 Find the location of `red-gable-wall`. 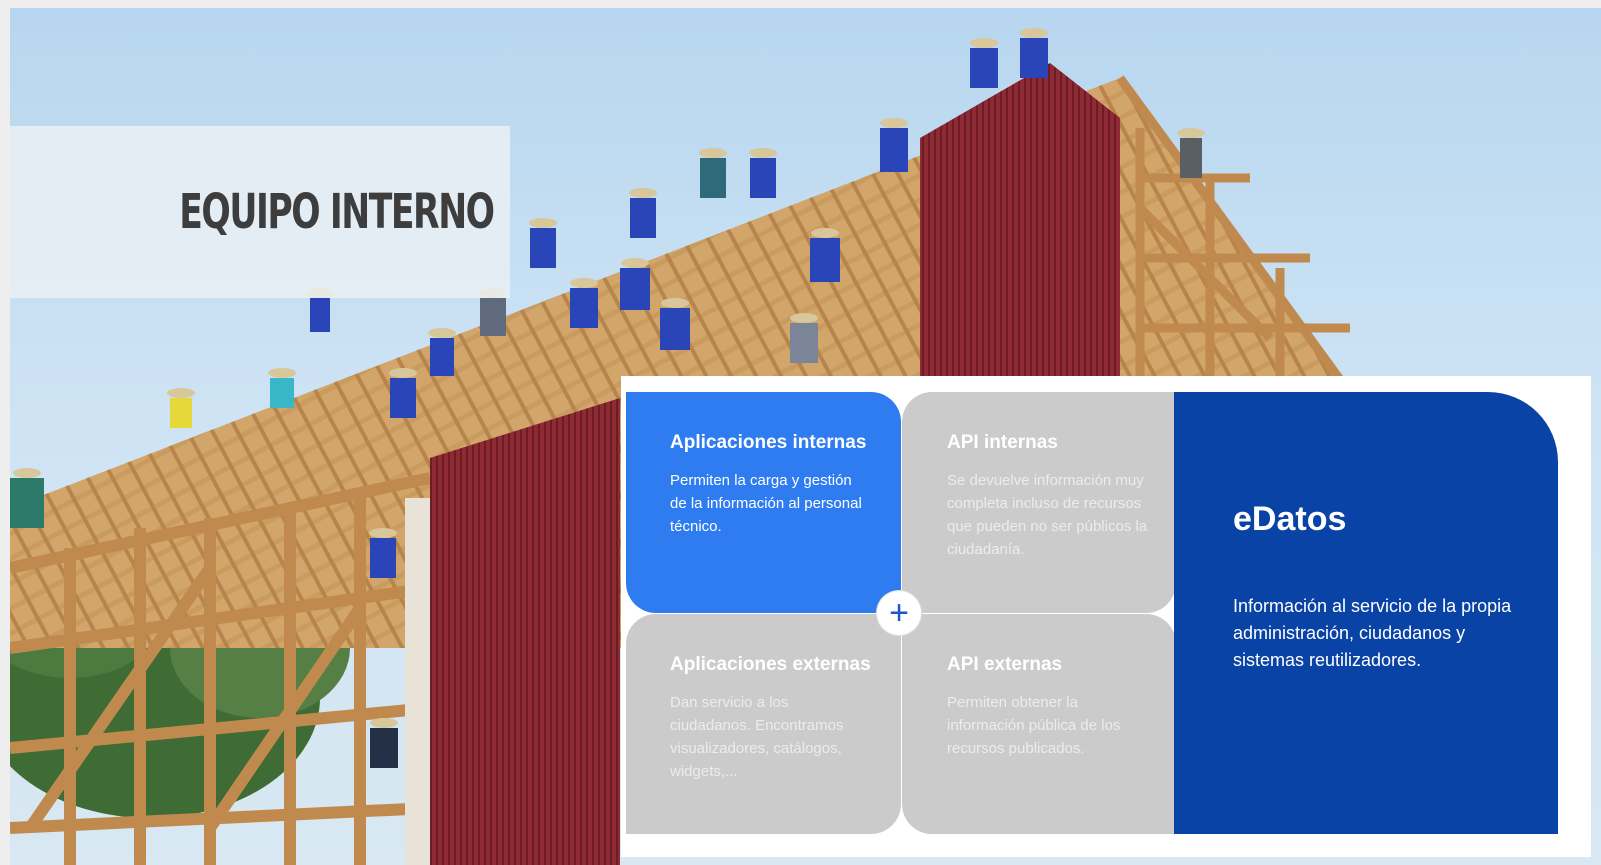

red-gable-wall is located at coordinates (1020, 225).